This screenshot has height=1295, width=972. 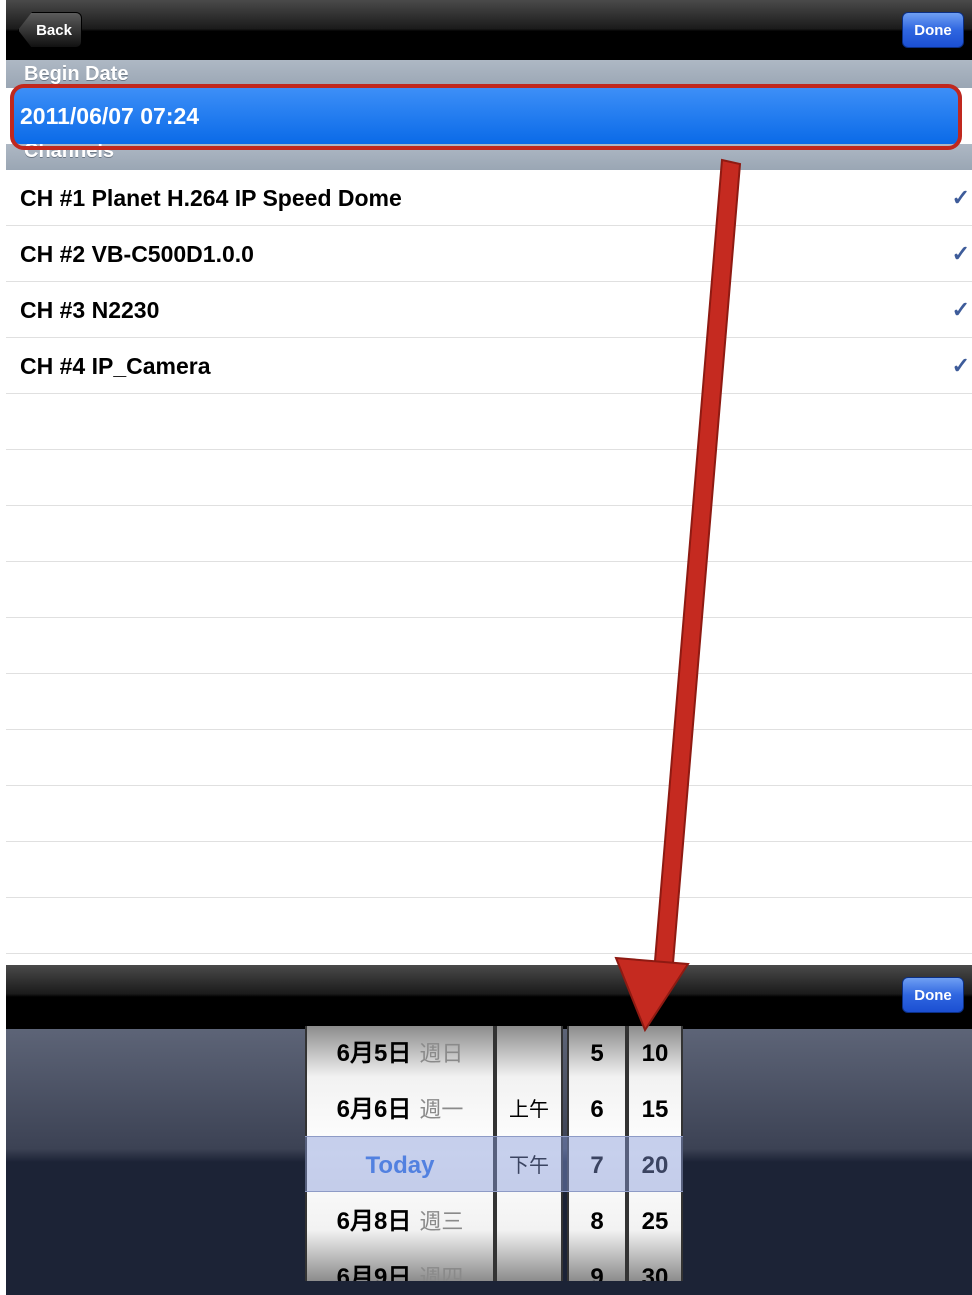 What do you see at coordinates (400, 1221) in the screenshot?
I see `date-item: 6月8日 週三` at bounding box center [400, 1221].